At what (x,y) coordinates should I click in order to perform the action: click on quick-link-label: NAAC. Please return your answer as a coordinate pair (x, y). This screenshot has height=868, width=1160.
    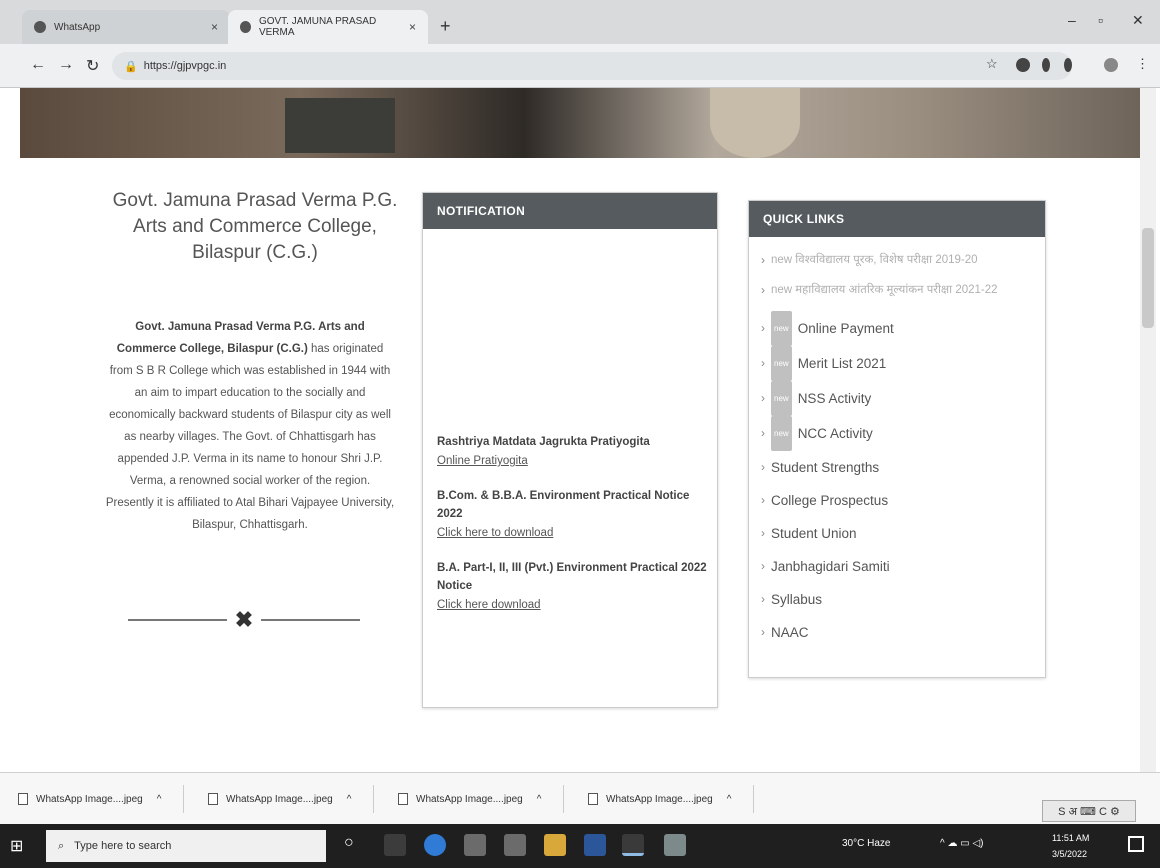
    Looking at the image, I should click on (790, 632).